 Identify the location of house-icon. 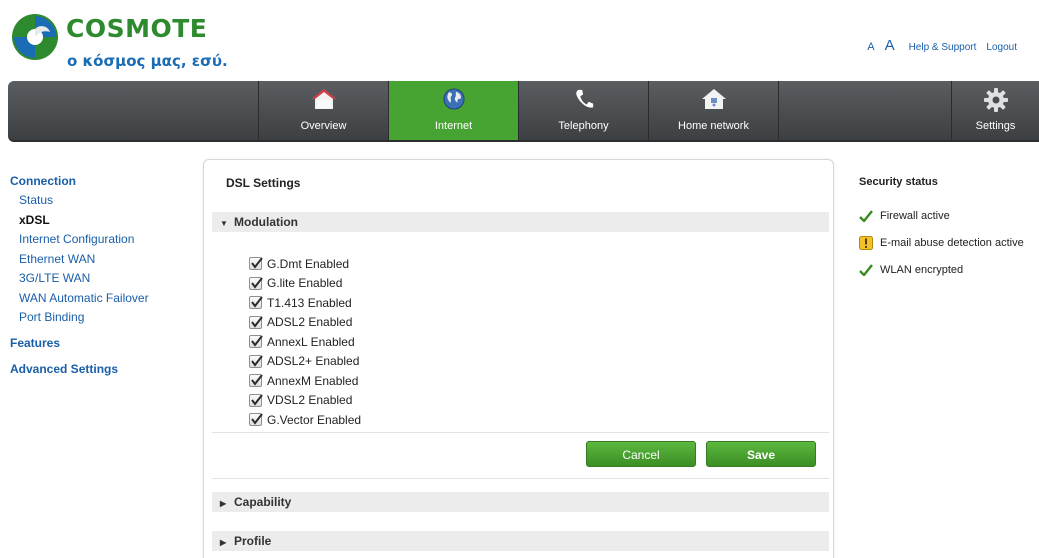
(323, 99).